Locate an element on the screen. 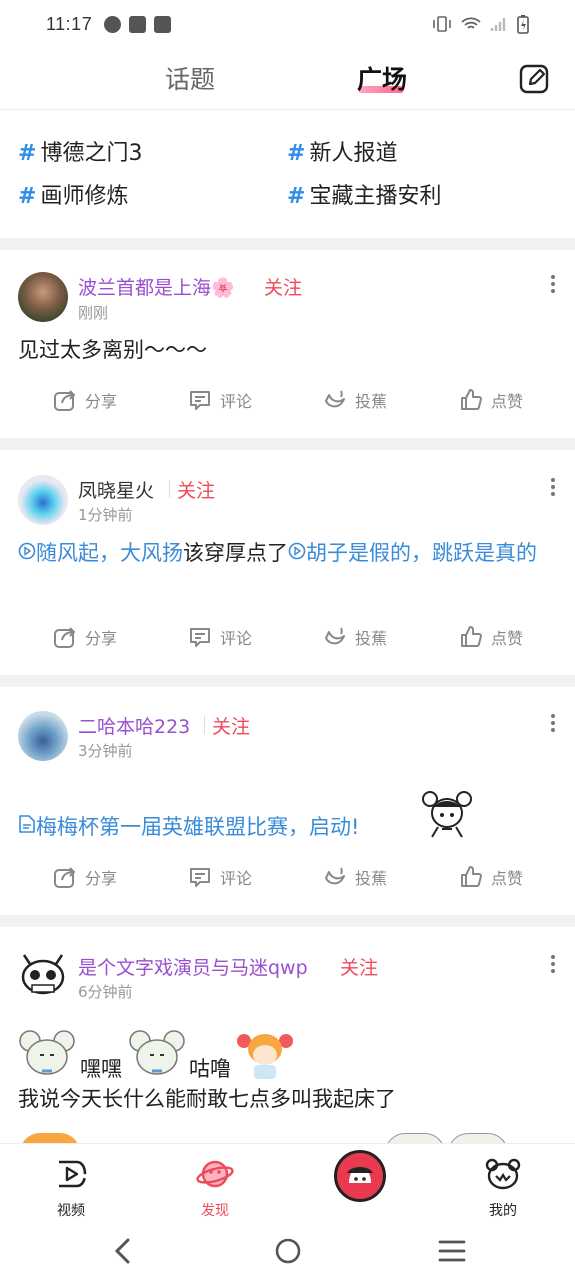 The width and height of the screenshot is (575, 1280). post-username: 波兰首都是上海🌸 is located at coordinates (156, 286).